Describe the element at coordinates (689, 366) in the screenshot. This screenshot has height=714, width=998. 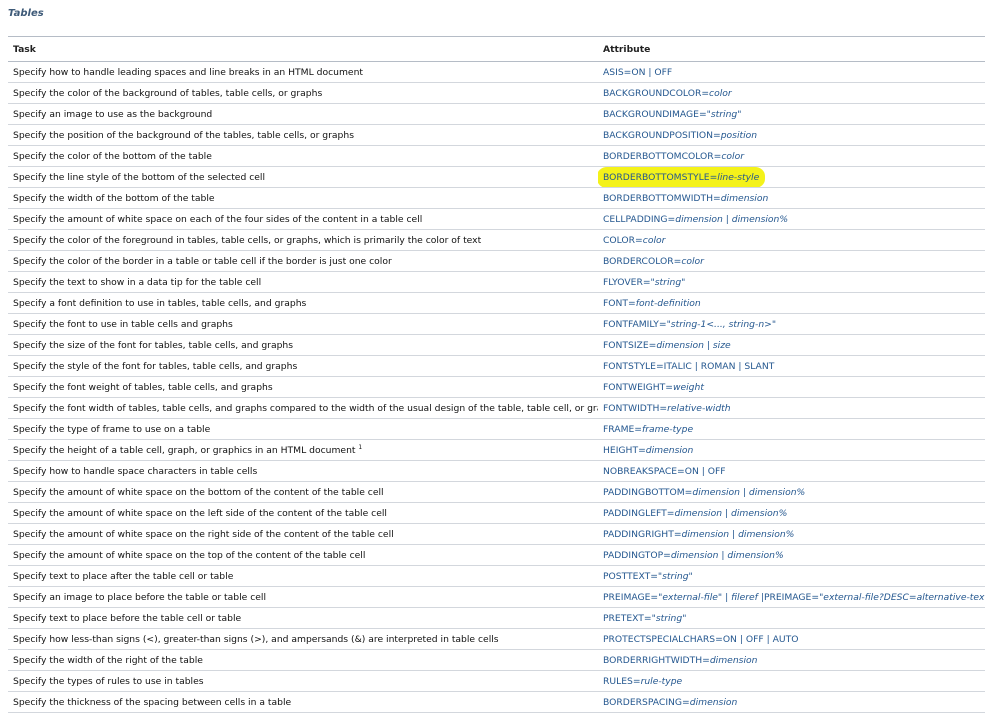
I see `attribute-syntax: FONTSTYLE=ITALIC | ROMAN | SLANT` at that location.